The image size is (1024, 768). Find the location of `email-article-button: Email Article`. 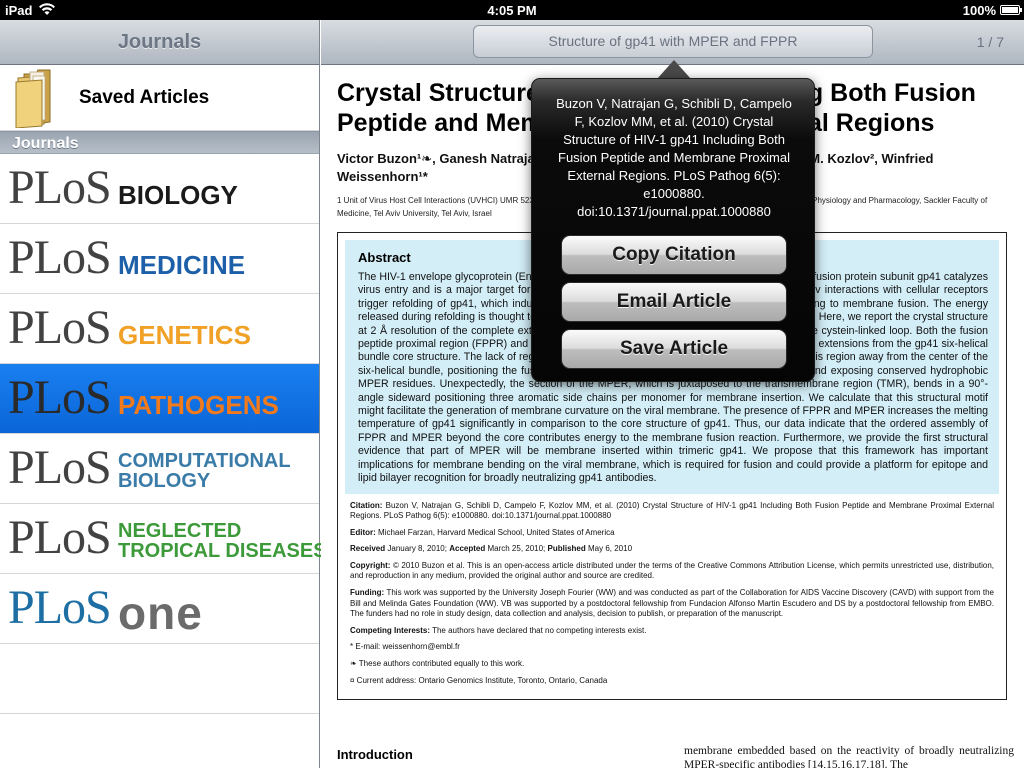

email-article-button: Email Article is located at coordinates (674, 302).